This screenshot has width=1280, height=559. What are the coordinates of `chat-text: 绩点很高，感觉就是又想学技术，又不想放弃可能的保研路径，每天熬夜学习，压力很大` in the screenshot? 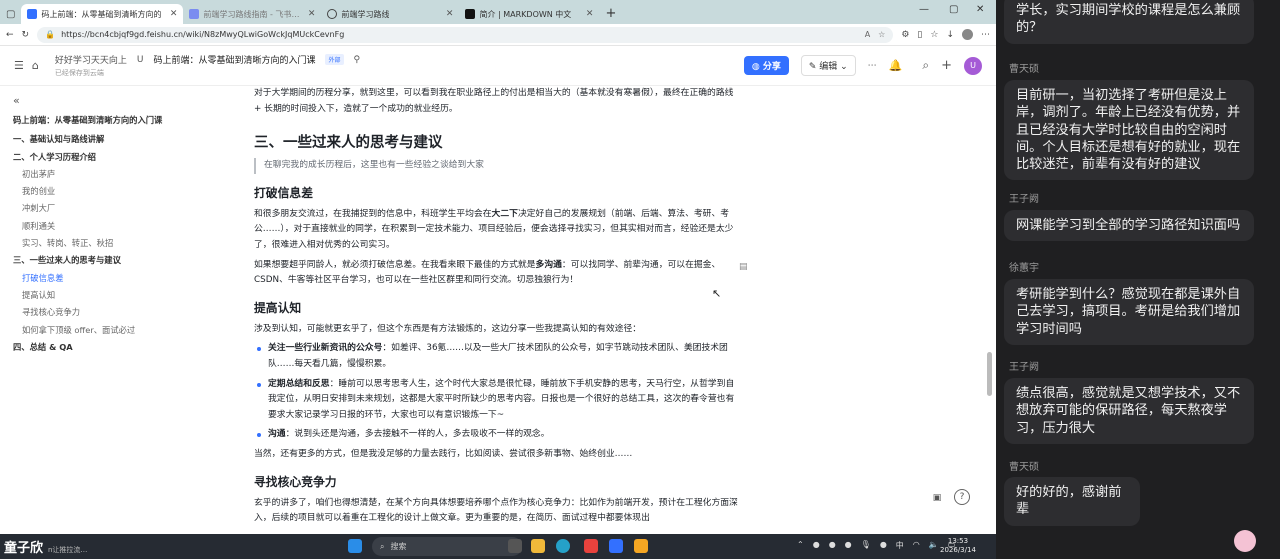 It's located at (1128, 411).